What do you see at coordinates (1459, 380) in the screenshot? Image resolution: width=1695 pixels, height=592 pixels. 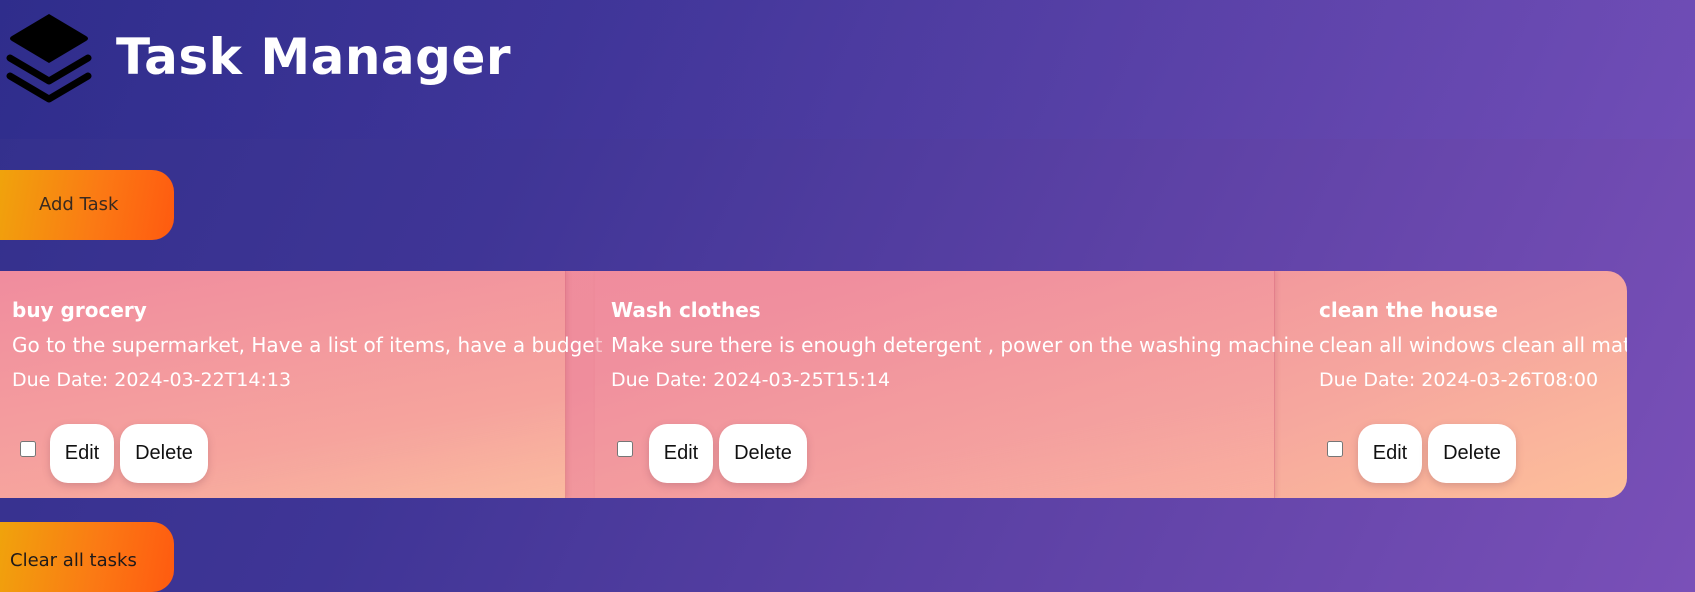 I see `task-due-date: Due Date: 2024-03-26T08:00` at bounding box center [1459, 380].